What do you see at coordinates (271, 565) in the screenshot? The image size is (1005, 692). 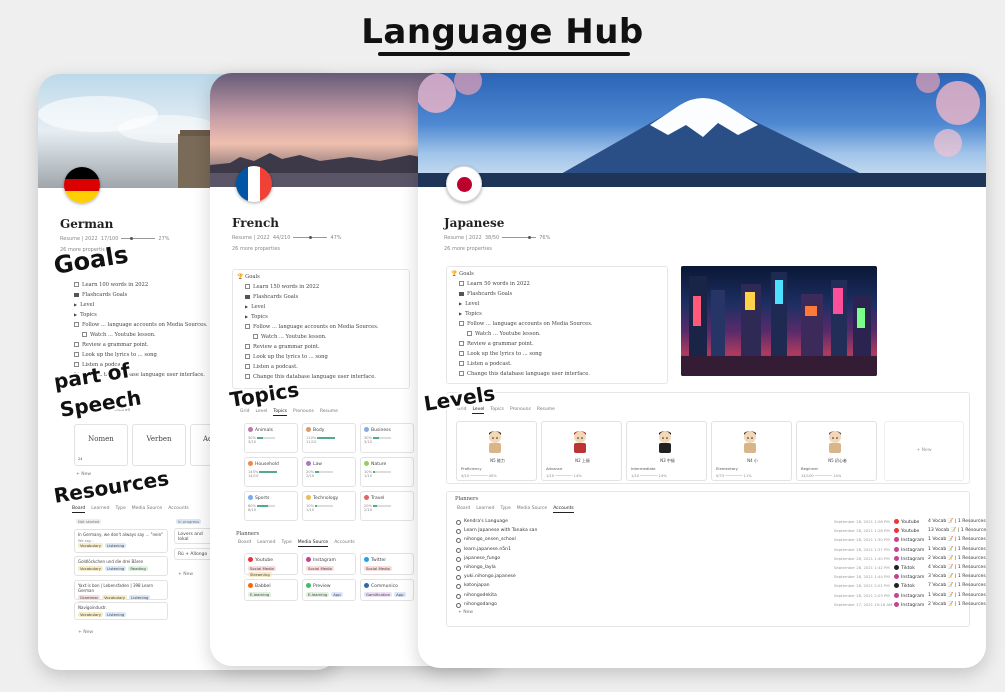 I see `media-source-card: Youtube Social MediaStreaming` at bounding box center [271, 565].